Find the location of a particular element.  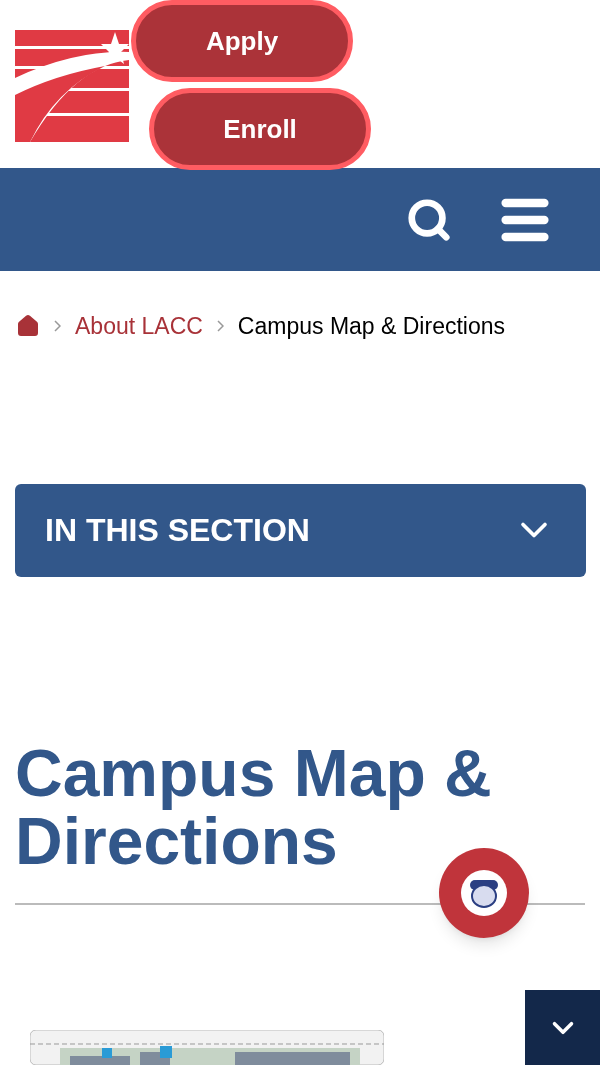

search-icon is located at coordinates (429, 219).